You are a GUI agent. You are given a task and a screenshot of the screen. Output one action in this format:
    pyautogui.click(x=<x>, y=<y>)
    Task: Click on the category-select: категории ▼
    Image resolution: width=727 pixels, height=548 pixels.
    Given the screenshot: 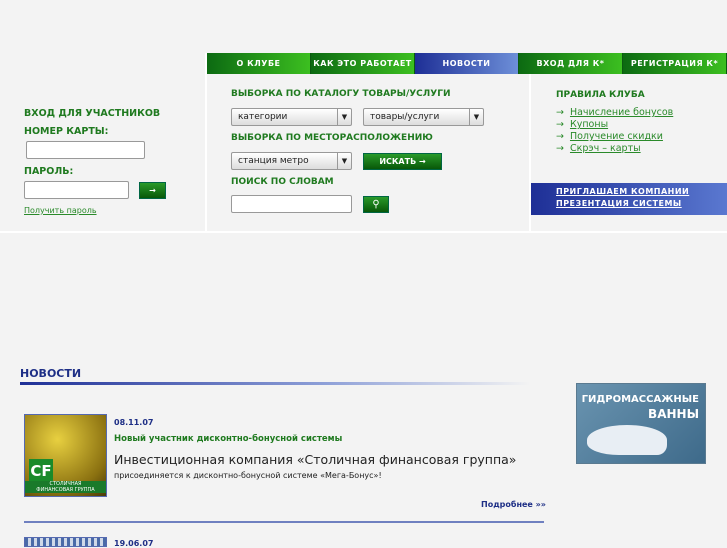 What is the action you would take?
    pyautogui.click(x=291, y=117)
    